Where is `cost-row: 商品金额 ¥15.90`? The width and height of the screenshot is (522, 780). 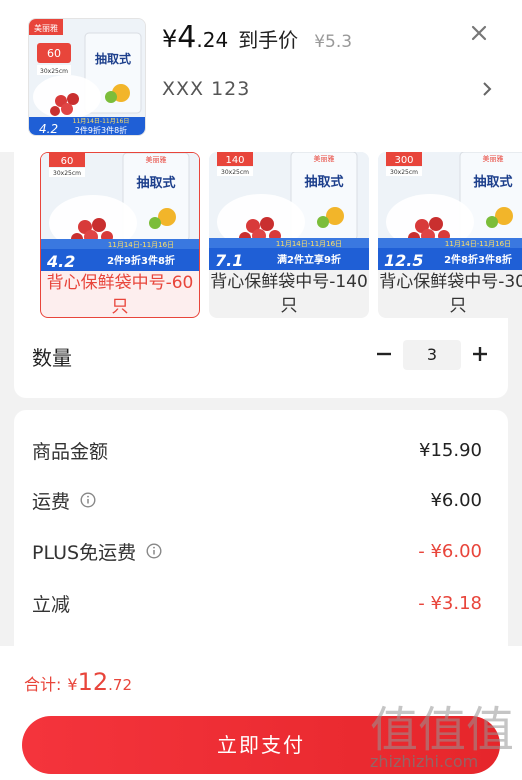 cost-row: 商品金额 ¥15.90 is located at coordinates (257, 450).